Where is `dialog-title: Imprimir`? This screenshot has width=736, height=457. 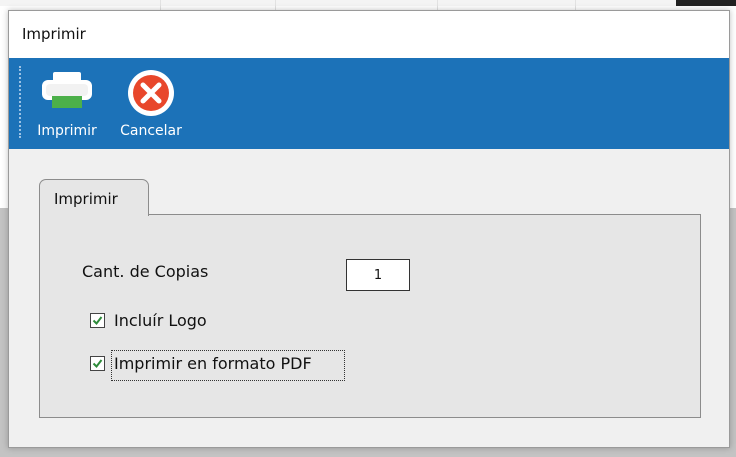
dialog-title: Imprimir is located at coordinates (54, 34).